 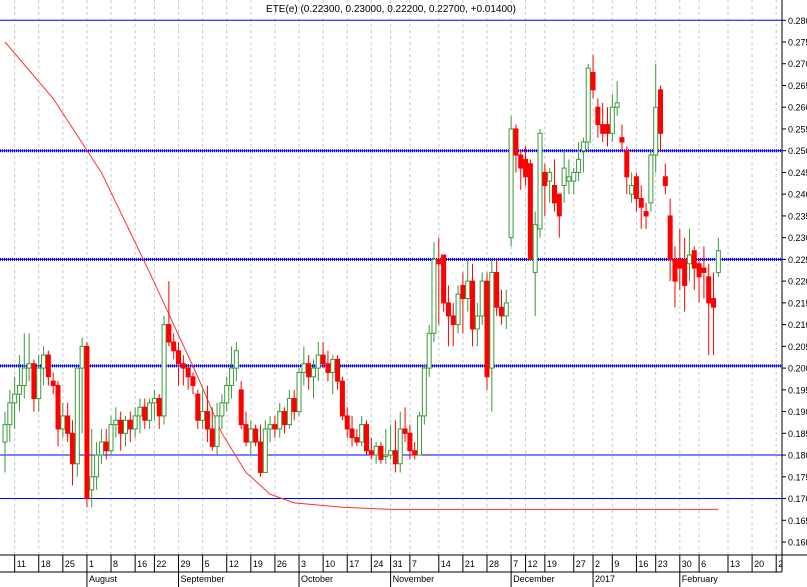 What do you see at coordinates (797, 282) in the screenshot?
I see `y-tick-label: 0.220` at bounding box center [797, 282].